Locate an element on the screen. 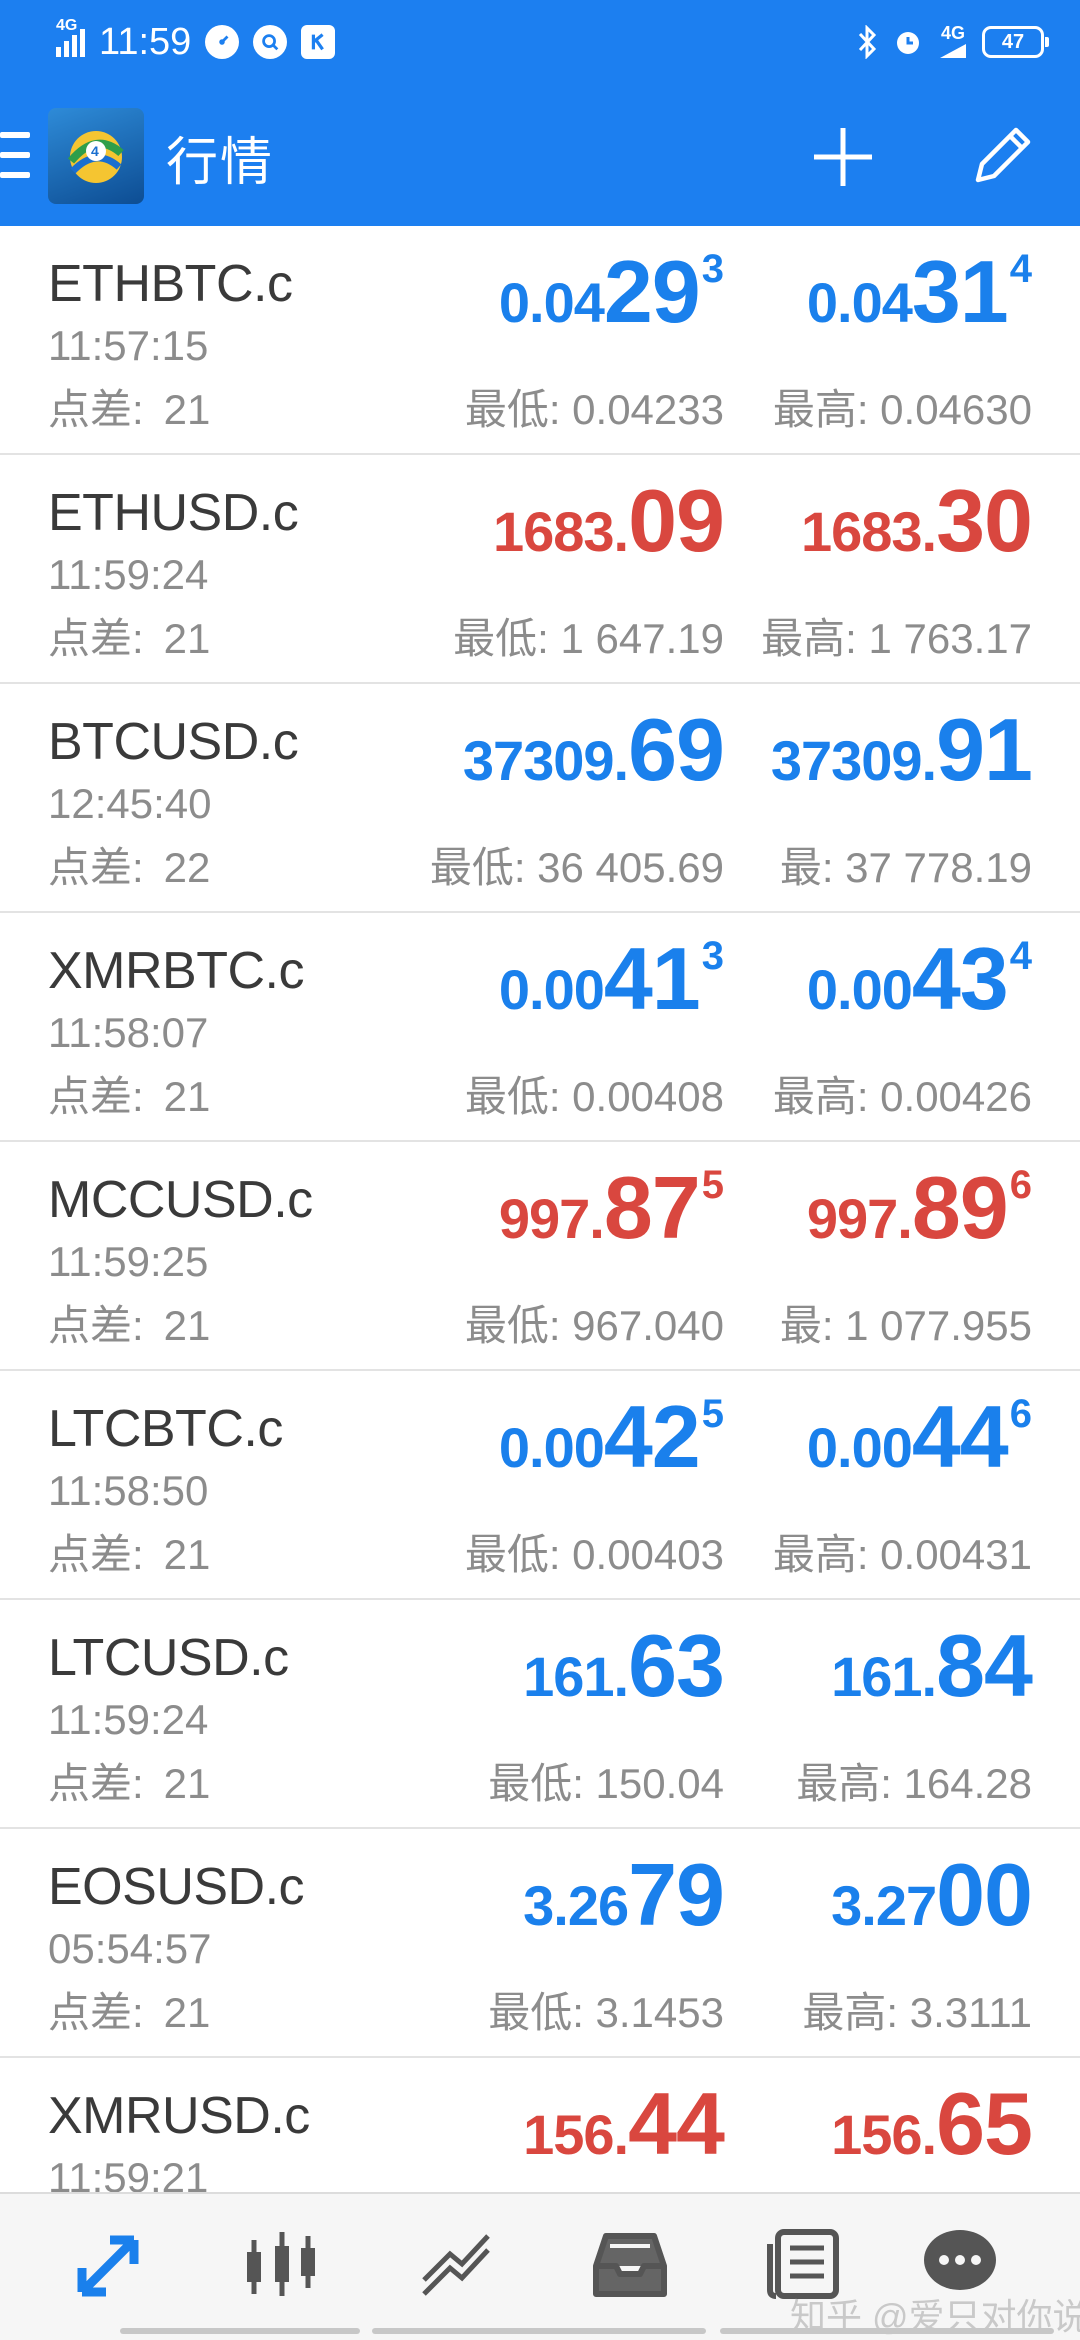 This screenshot has height=2340, width=1080. mobile-data-icon: 4G is located at coordinates (953, 42).